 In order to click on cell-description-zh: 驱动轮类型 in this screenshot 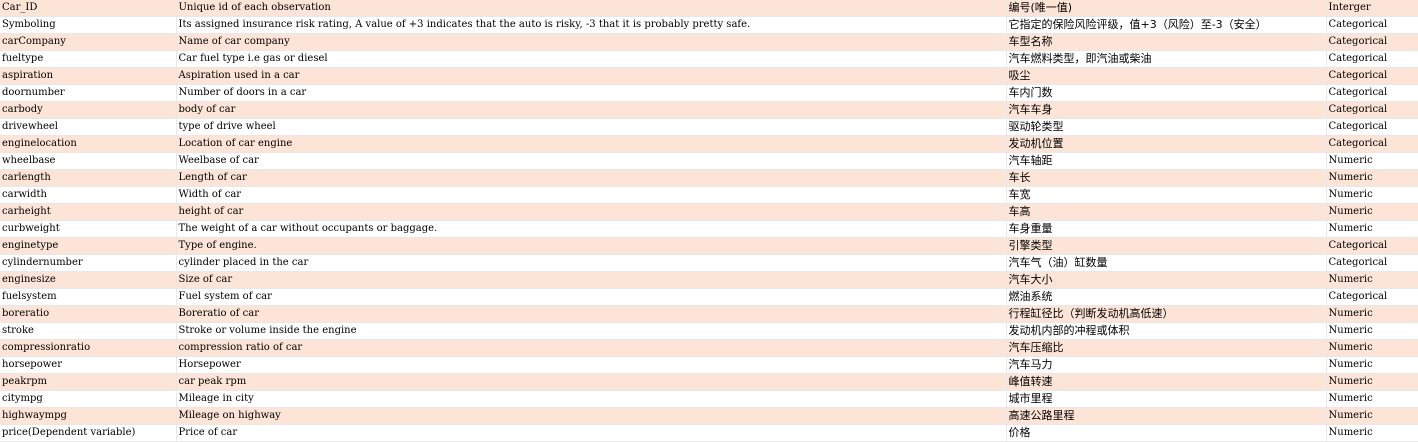, I will do `click(1166, 127)`.